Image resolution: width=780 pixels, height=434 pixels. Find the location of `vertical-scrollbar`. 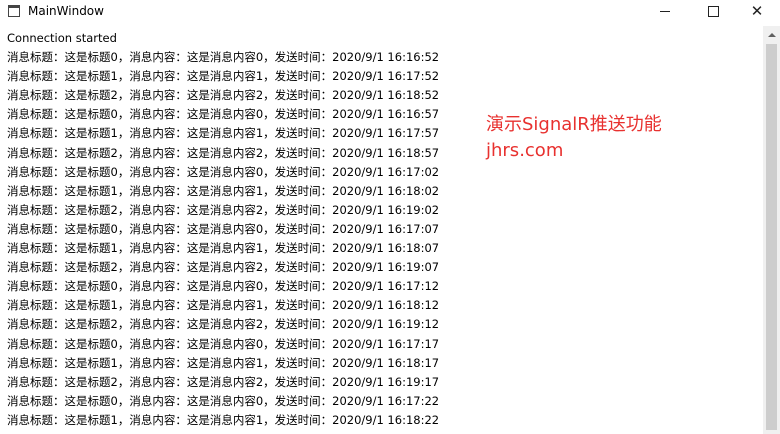

vertical-scrollbar is located at coordinates (771, 230).